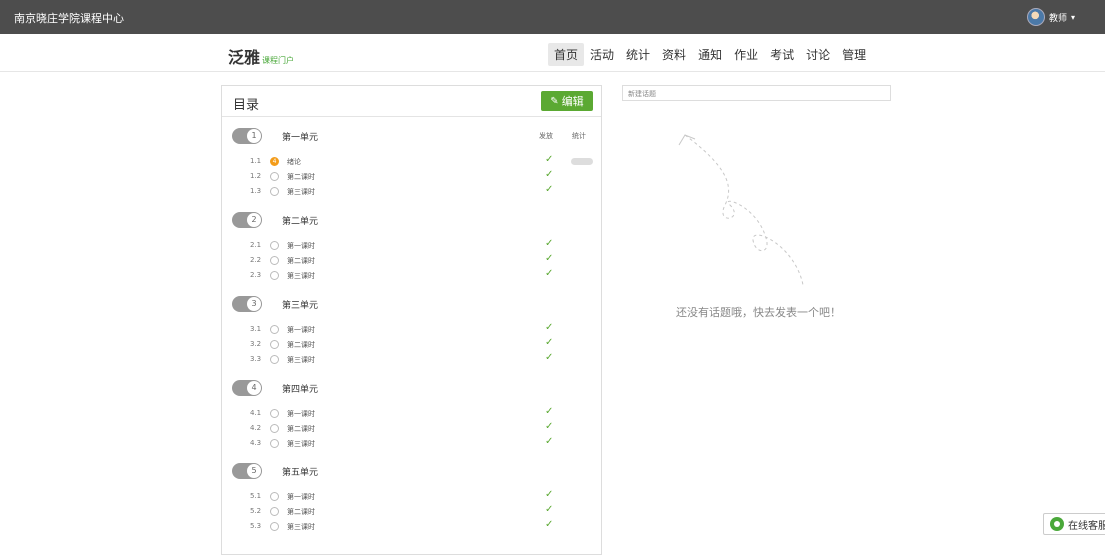 This screenshot has height=555, width=1105. What do you see at coordinates (412, 305) in the screenshot?
I see `unit-row: 3 第三单元` at bounding box center [412, 305].